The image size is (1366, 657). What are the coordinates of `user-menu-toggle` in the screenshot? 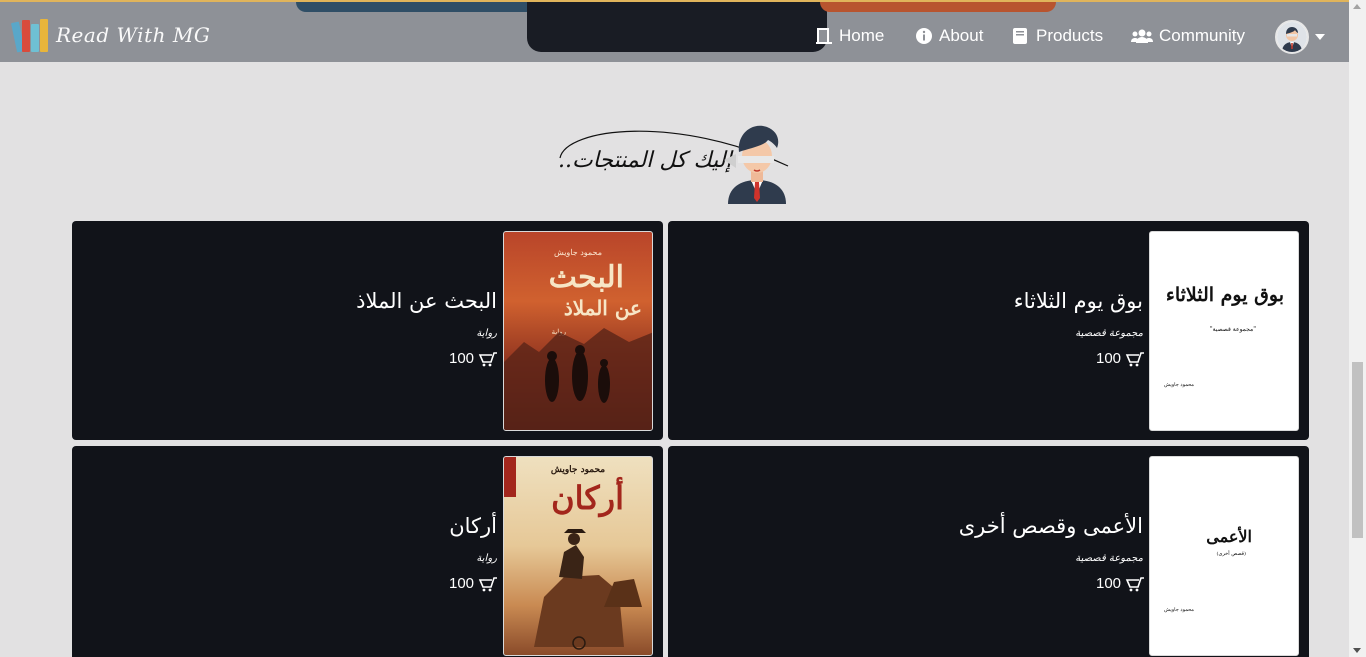 It's located at (1300, 37).